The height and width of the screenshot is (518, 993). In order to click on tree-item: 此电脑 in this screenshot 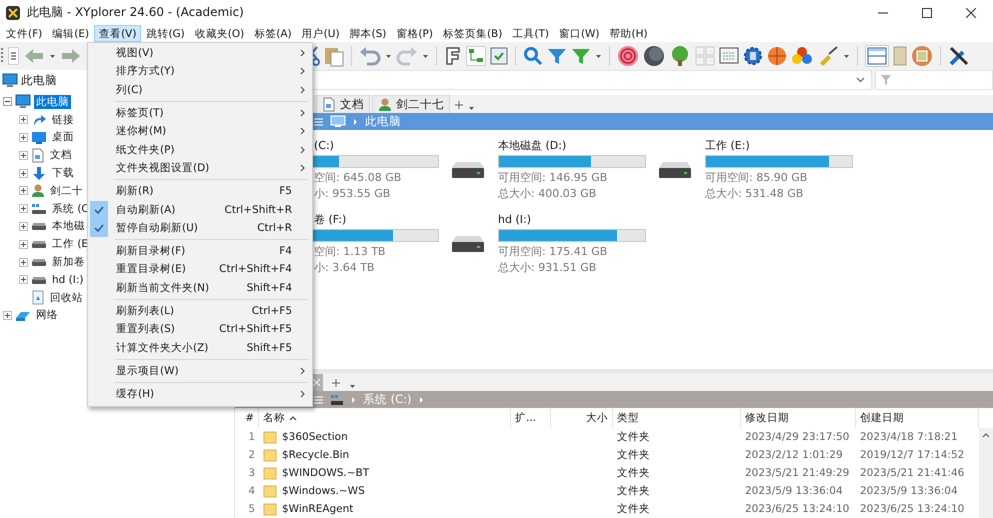, I will do `click(52, 101)`.